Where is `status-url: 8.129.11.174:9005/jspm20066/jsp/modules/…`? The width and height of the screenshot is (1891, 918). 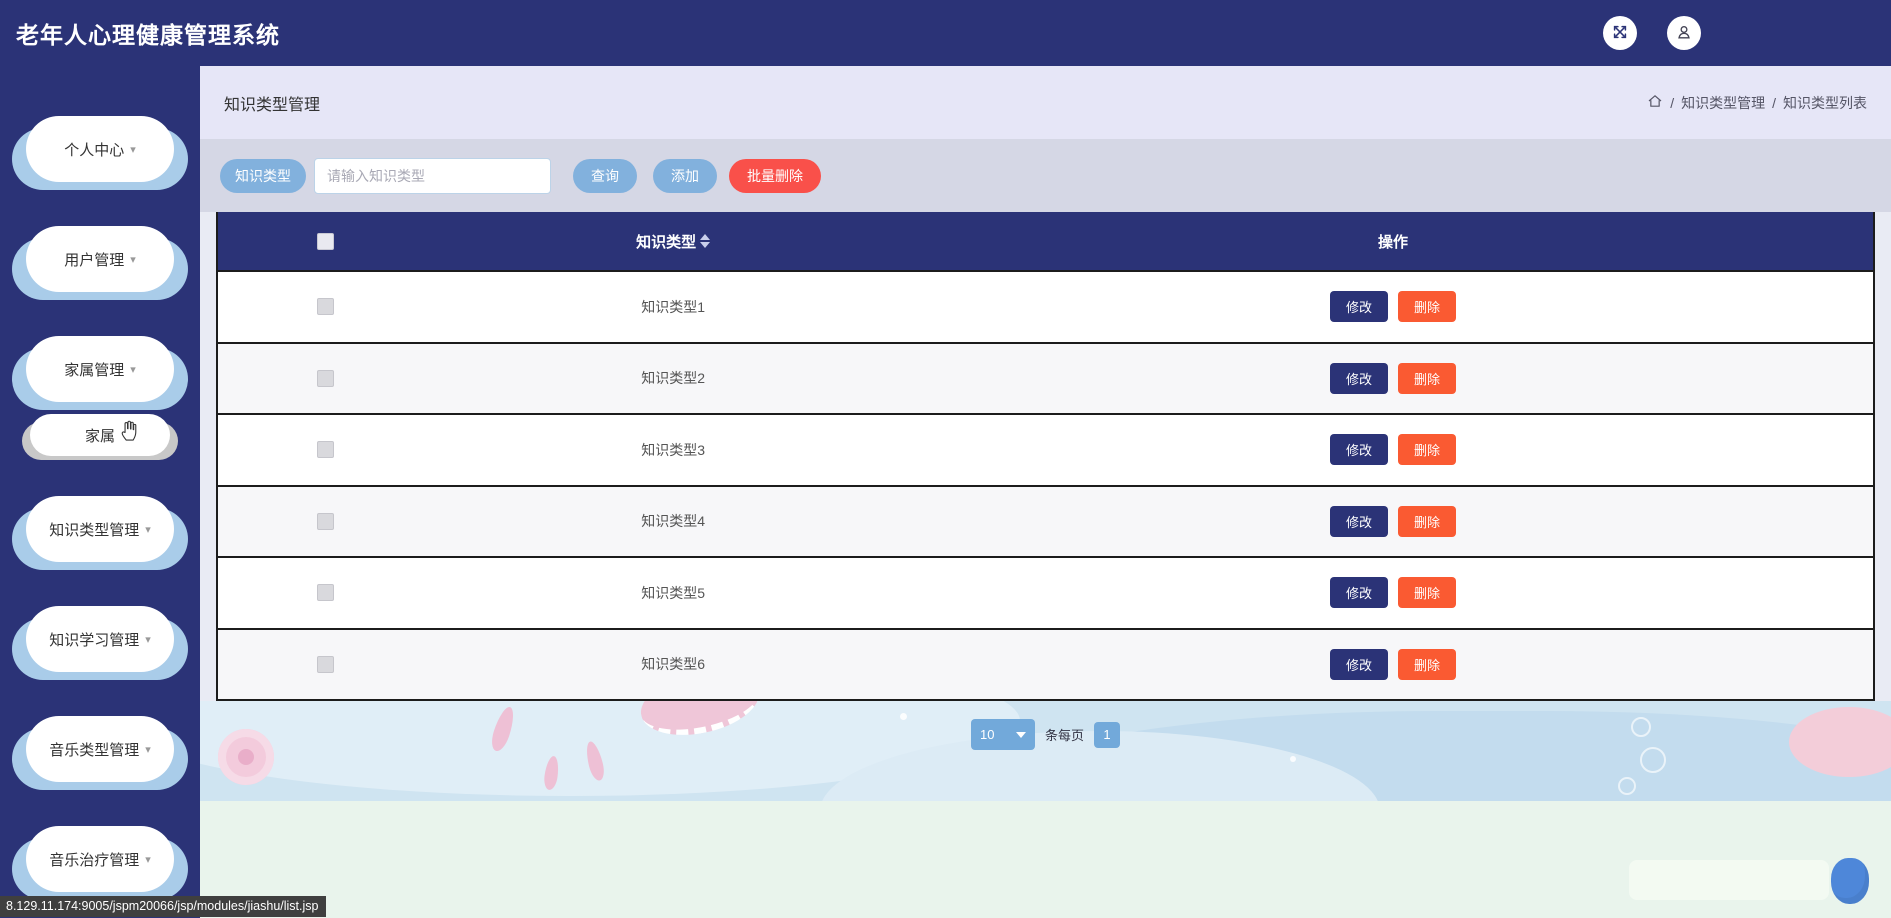
status-url: 8.129.11.174:9005/jspm20066/jsp/modules/… is located at coordinates (163, 906).